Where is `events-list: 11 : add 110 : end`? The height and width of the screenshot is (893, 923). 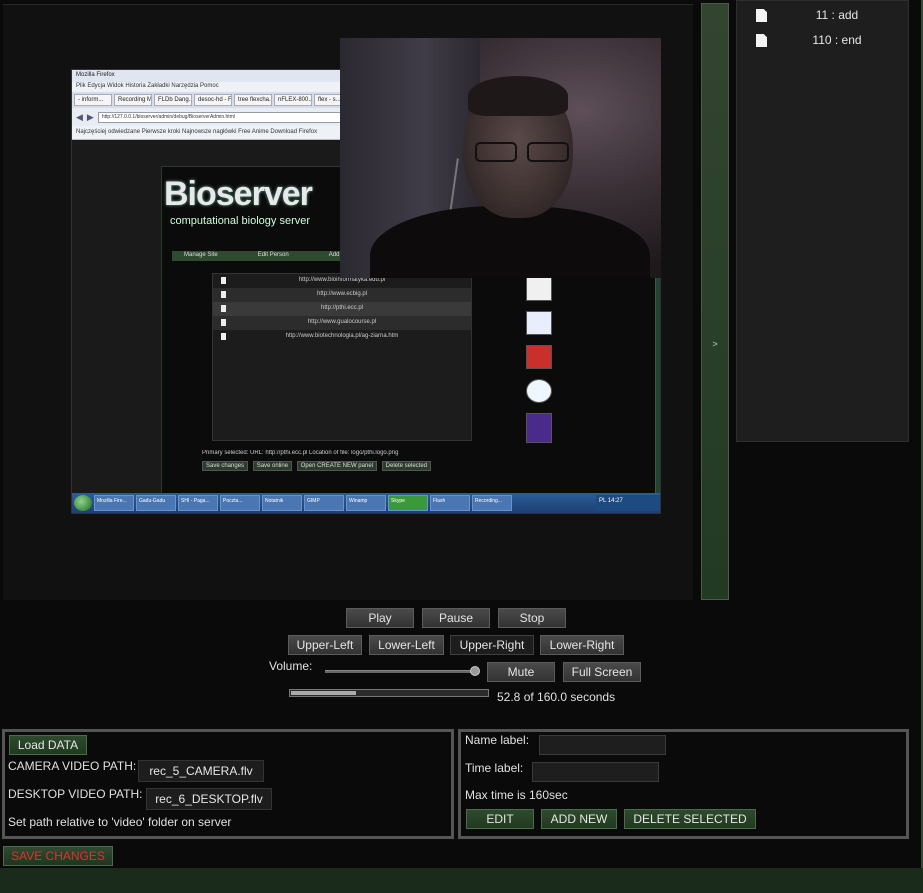
events-list: 11 : add 110 : end is located at coordinates (822, 221).